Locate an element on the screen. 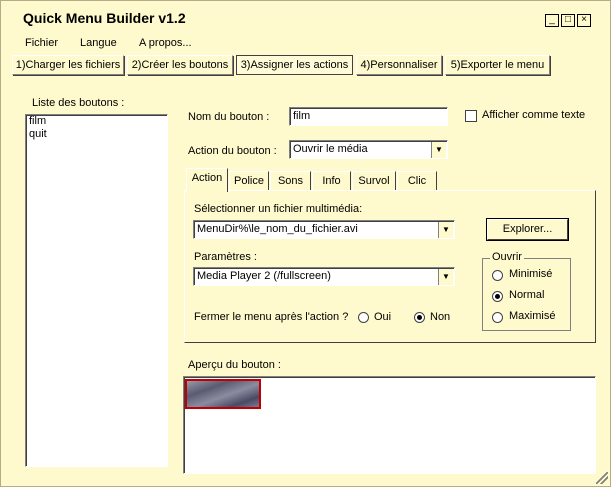 The width and height of the screenshot is (611, 487). step-3-assign-actions-button: 3)Assigner les actions is located at coordinates (294, 65).